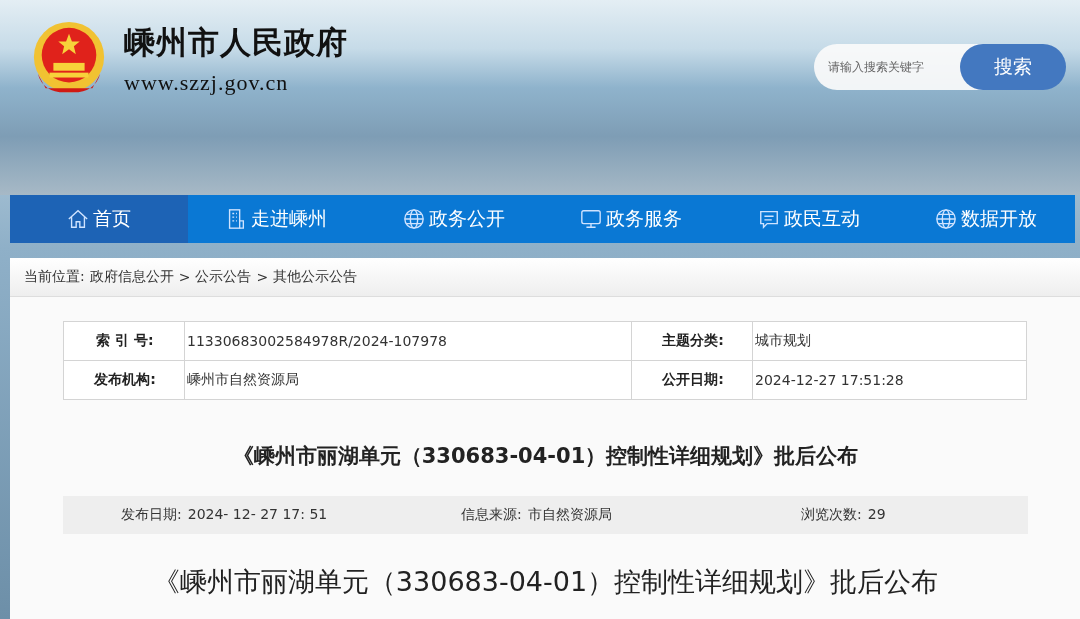  I want to click on field-value: 城市规划, so click(889, 341).